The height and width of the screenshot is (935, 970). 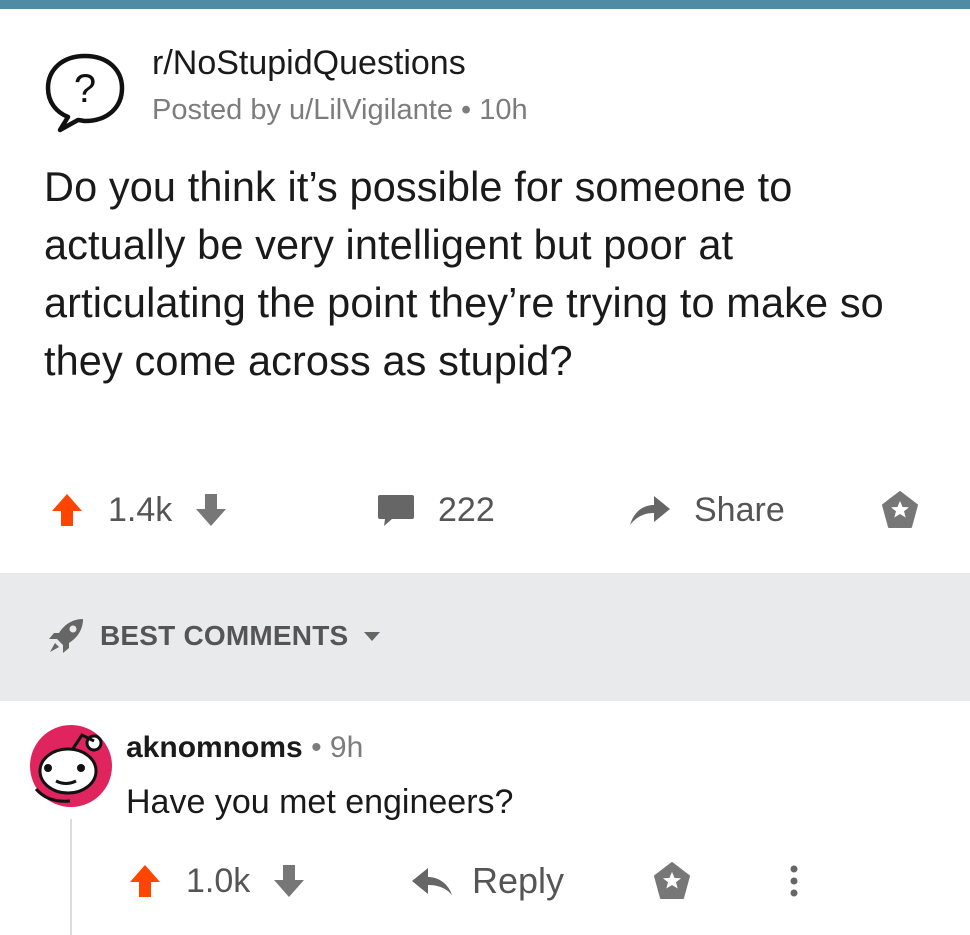 I want to click on post-meta: Posted by u/LilVigilante • 10h, so click(x=340, y=110).